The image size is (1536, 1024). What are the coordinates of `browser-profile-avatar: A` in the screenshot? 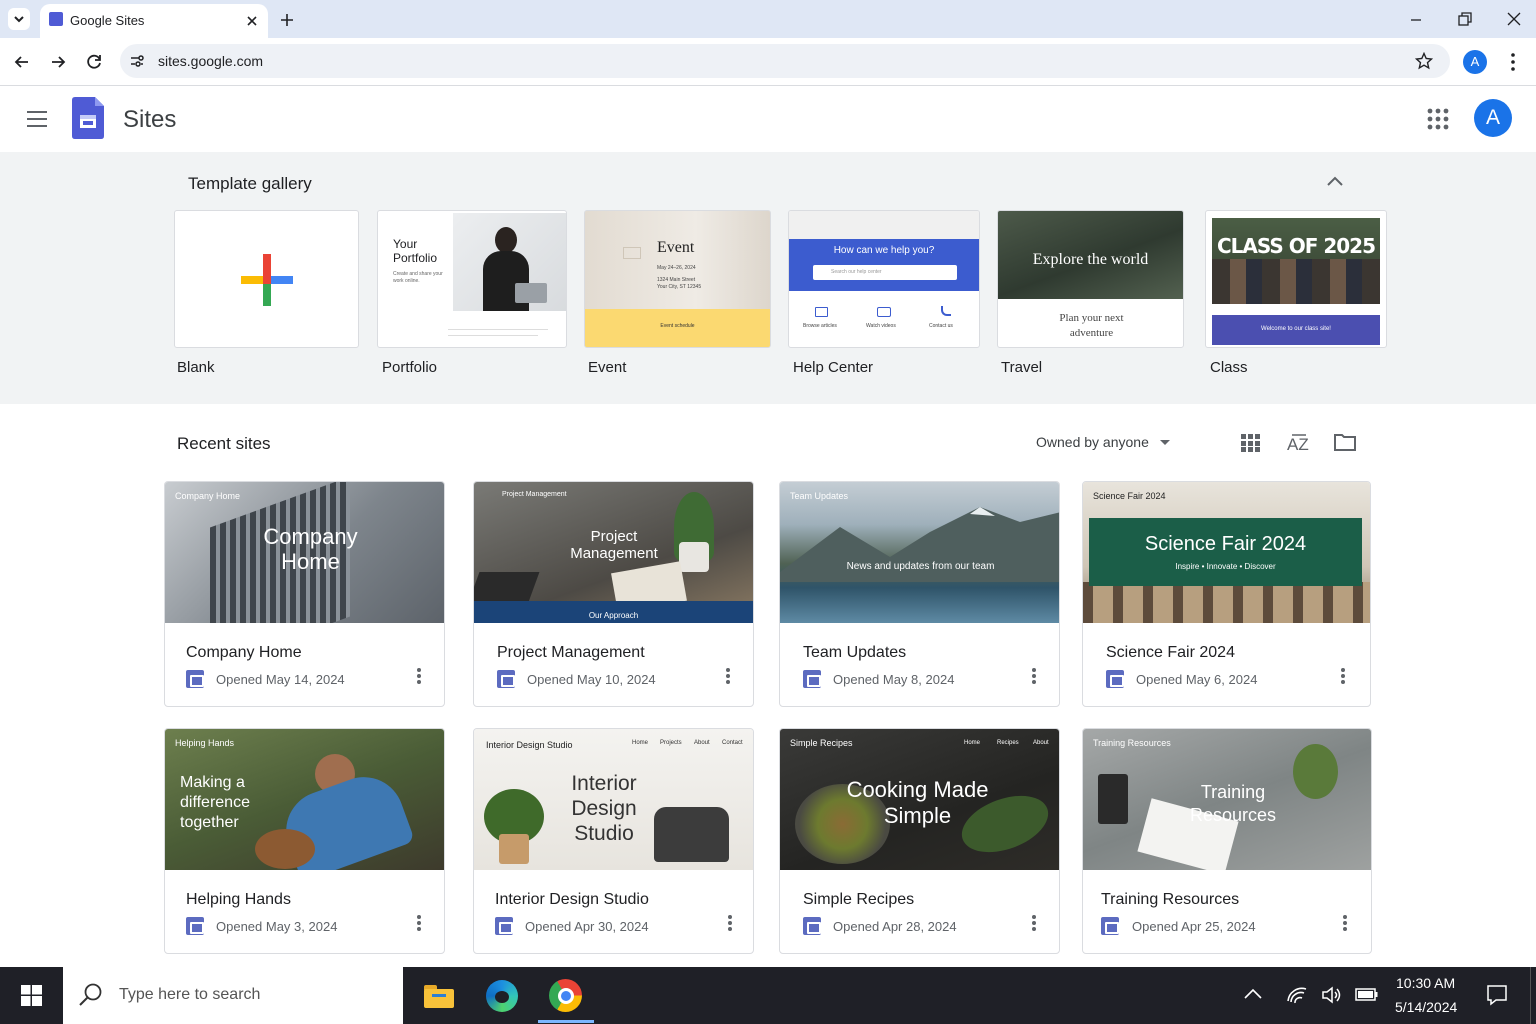 It's located at (1475, 62).